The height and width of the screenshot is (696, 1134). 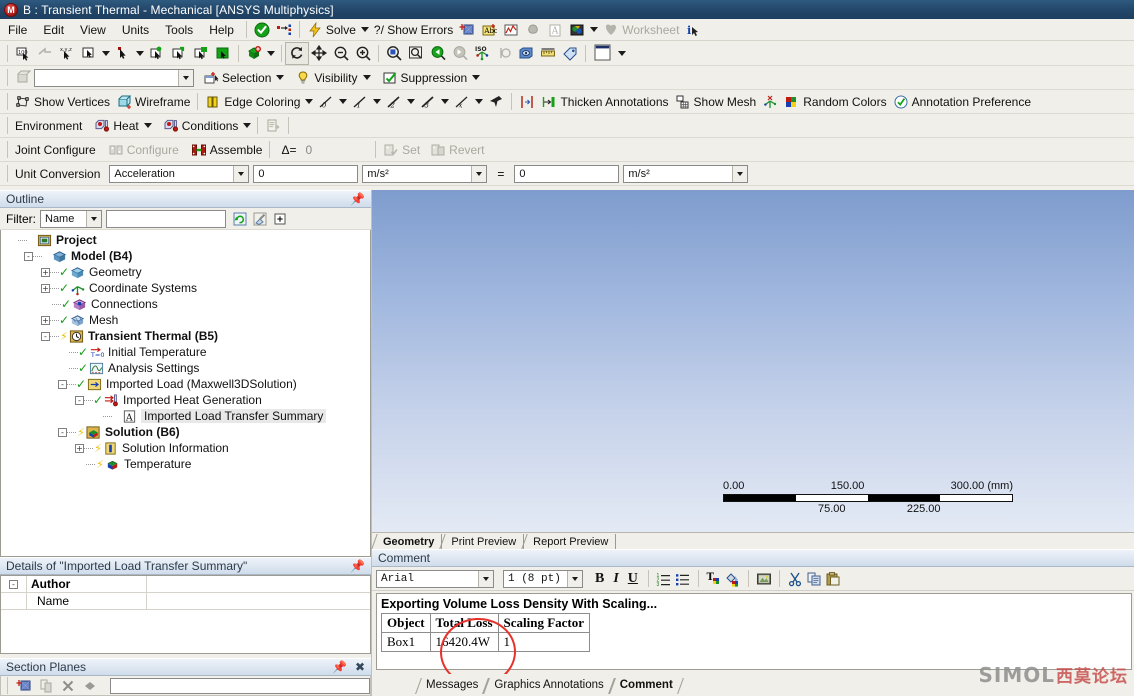 I want to click on edge-thickness-3-button: 3, so click(x=428, y=101).